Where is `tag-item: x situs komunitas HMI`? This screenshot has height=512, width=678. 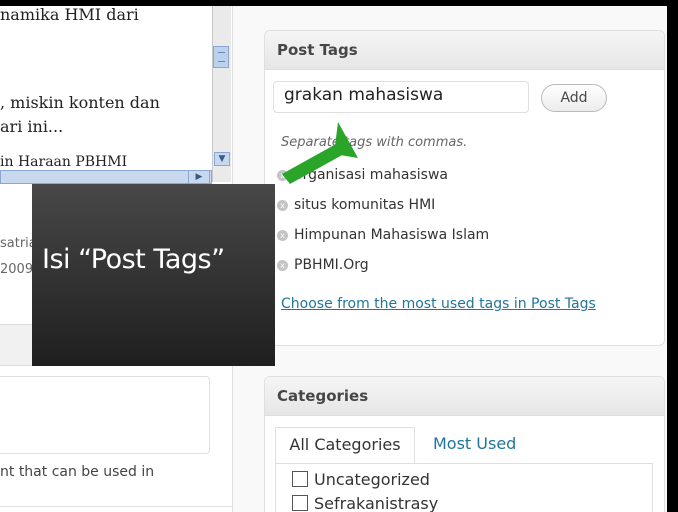 tag-item: x situs komunitas HMI is located at coordinates (356, 205).